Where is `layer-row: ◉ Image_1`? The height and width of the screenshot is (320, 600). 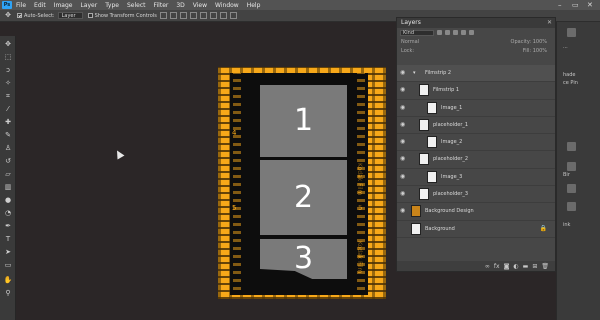 layer-row: ◉ Image_1 is located at coordinates (476, 108).